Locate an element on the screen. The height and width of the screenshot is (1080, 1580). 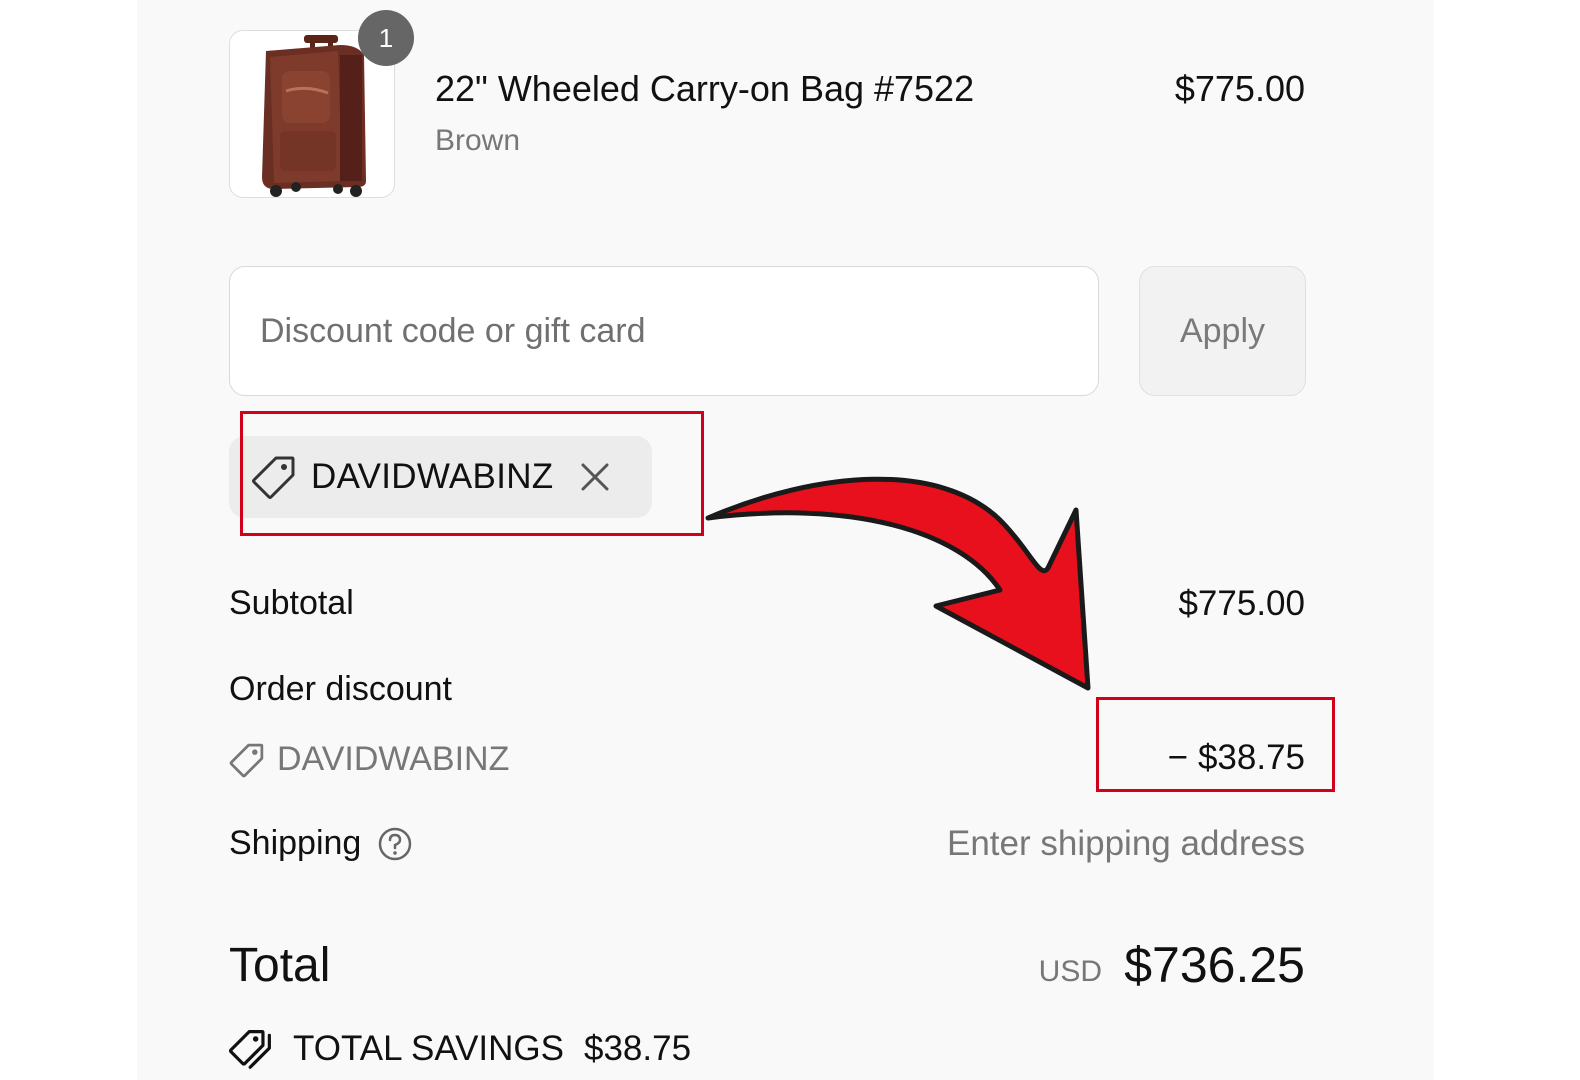
total-savings-row: TOTAL SAVINGS $38.75 is located at coordinates (460, 1049).